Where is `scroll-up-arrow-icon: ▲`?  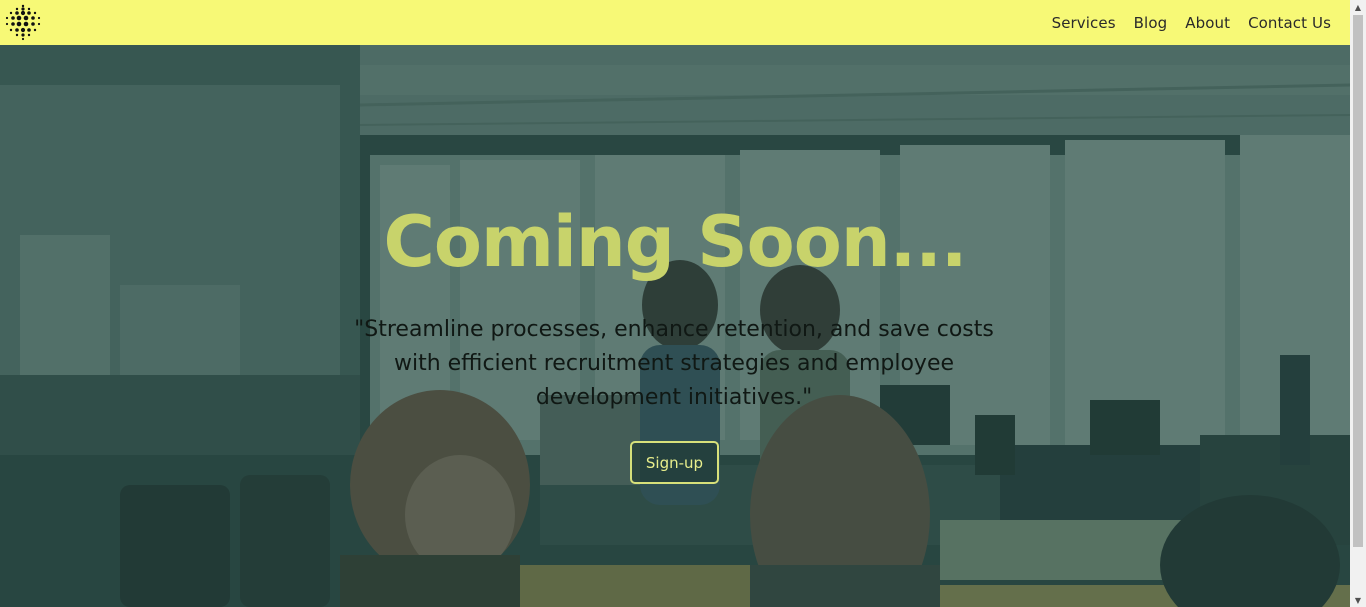 scroll-up-arrow-icon: ▲ is located at coordinates (1358, 7).